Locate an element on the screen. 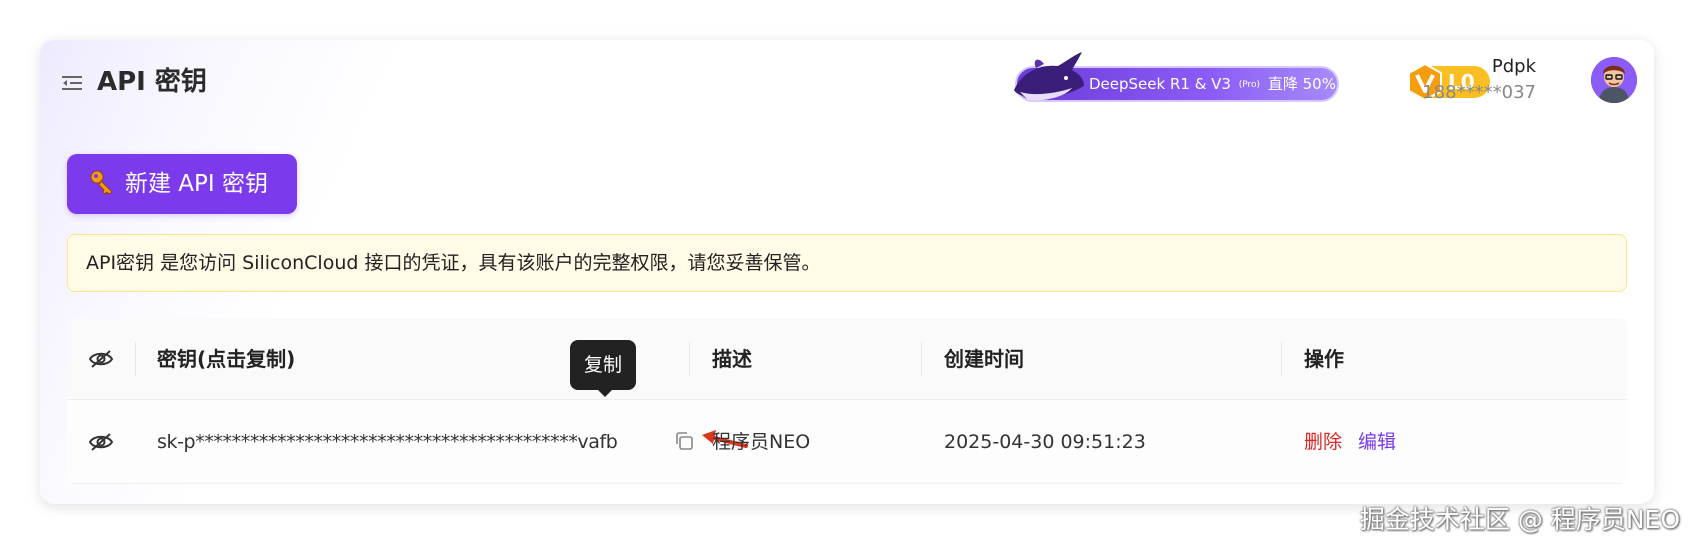 This screenshot has height=544, width=1694. new-api-key-button: 新建 API 密钥 is located at coordinates (182, 184).